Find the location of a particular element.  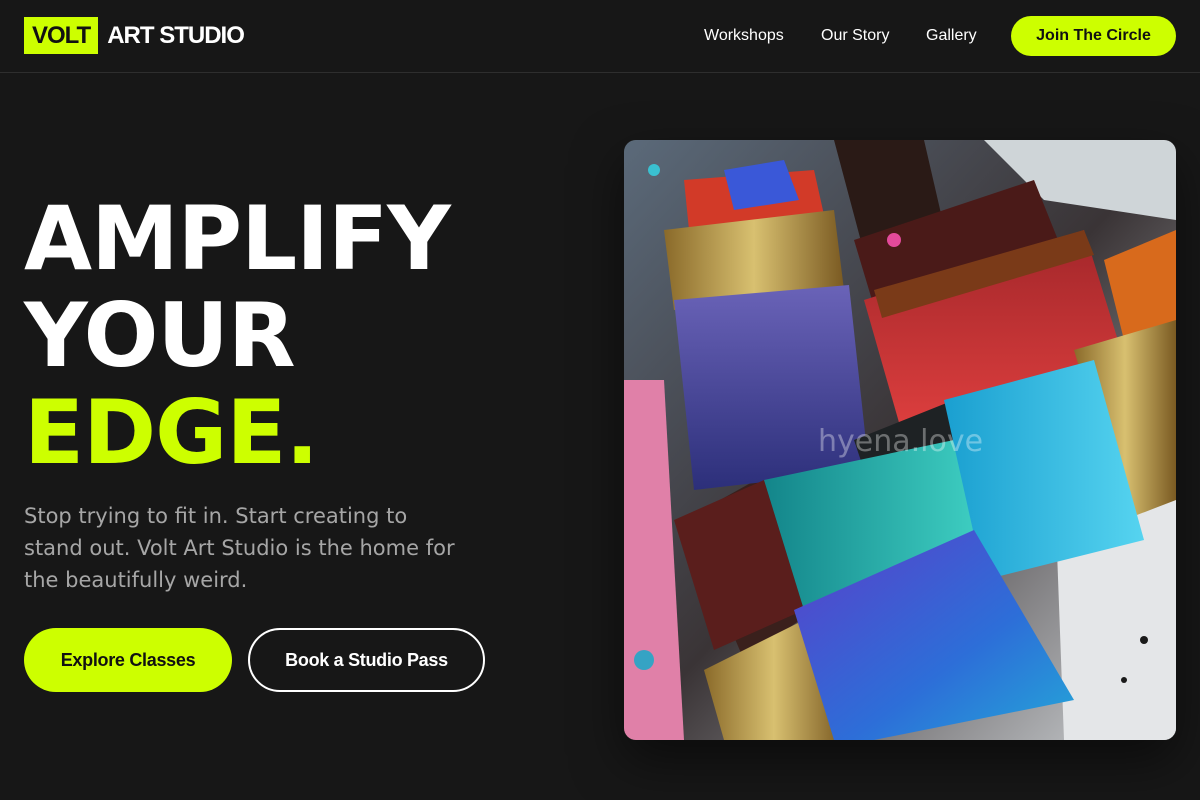

image-watermark: hyena.love is located at coordinates (901, 441).